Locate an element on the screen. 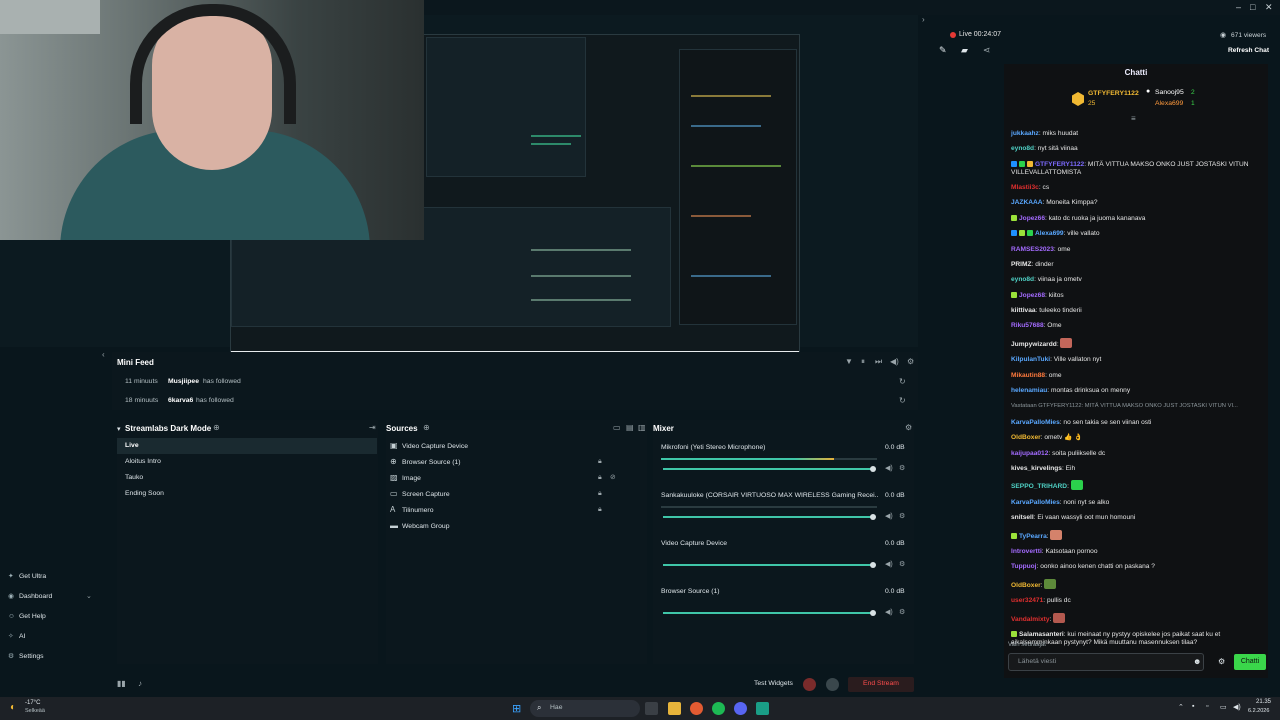 Image resolution: width=1280 pixels, height=720 pixels. chat-send-button: Chatti is located at coordinates (1250, 662).